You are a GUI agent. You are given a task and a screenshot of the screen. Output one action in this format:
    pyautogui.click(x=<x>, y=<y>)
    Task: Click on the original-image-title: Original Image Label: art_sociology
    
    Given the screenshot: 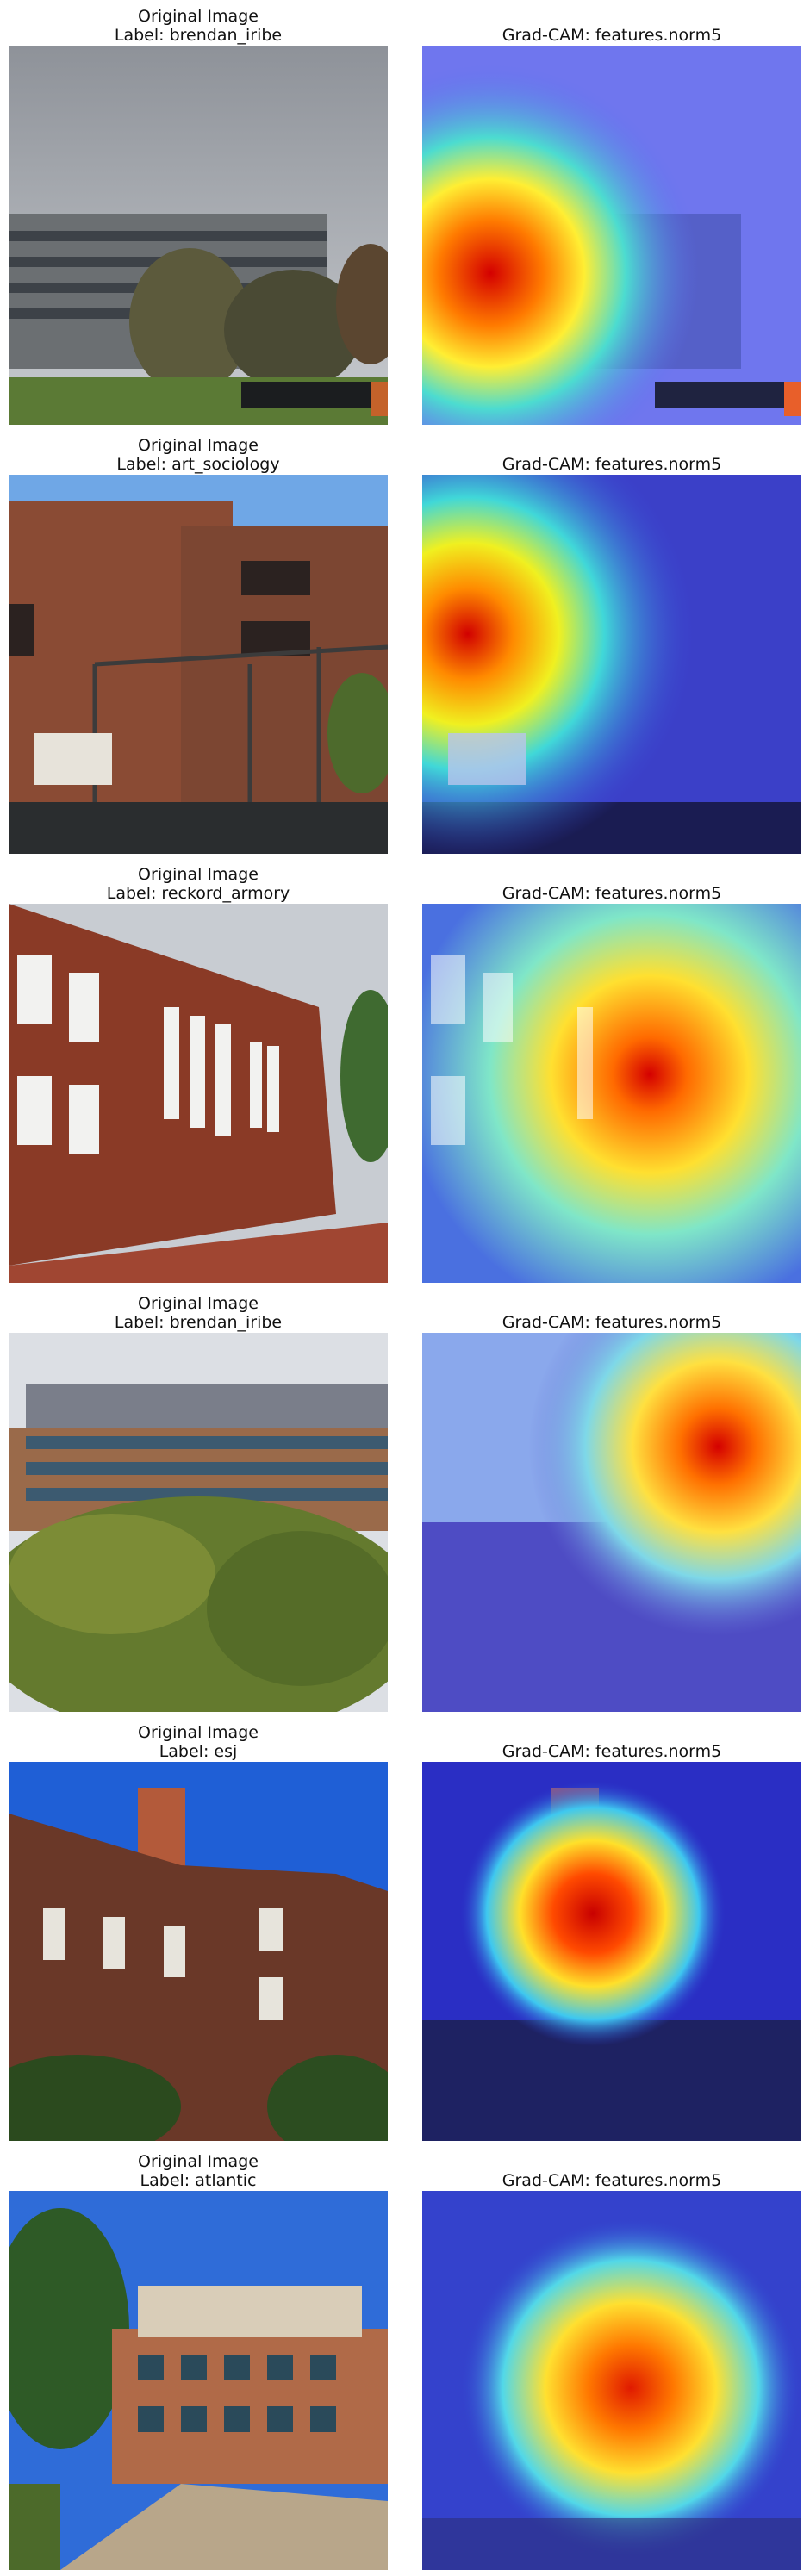 What is the action you would take?
    pyautogui.click(x=198, y=455)
    